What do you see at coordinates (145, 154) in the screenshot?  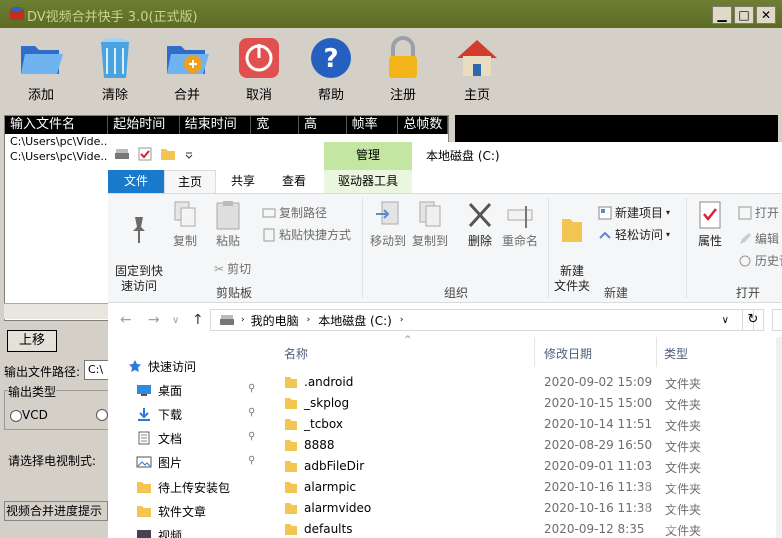 I see `properties-check-icon` at bounding box center [145, 154].